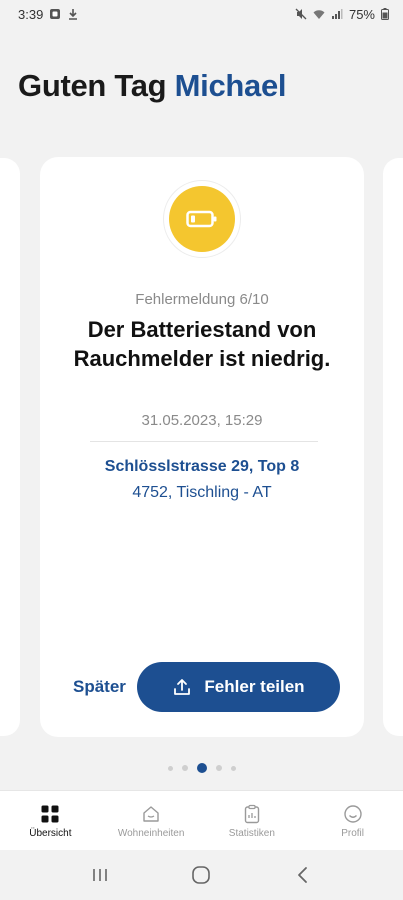  Describe the element at coordinates (151, 814) in the screenshot. I see `home-icon` at that location.